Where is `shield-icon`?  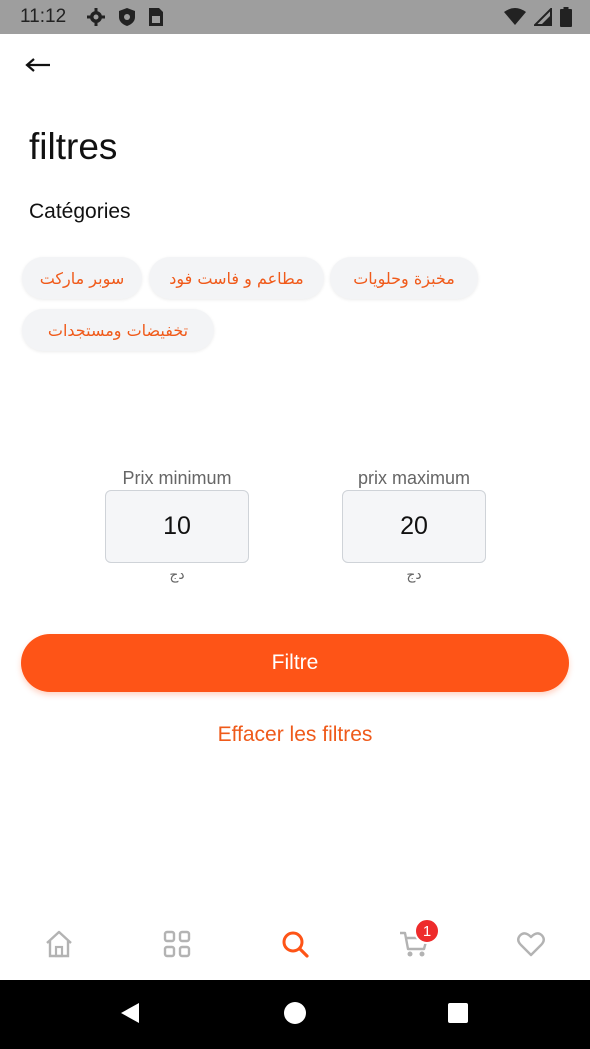
shield-icon is located at coordinates (127, 19).